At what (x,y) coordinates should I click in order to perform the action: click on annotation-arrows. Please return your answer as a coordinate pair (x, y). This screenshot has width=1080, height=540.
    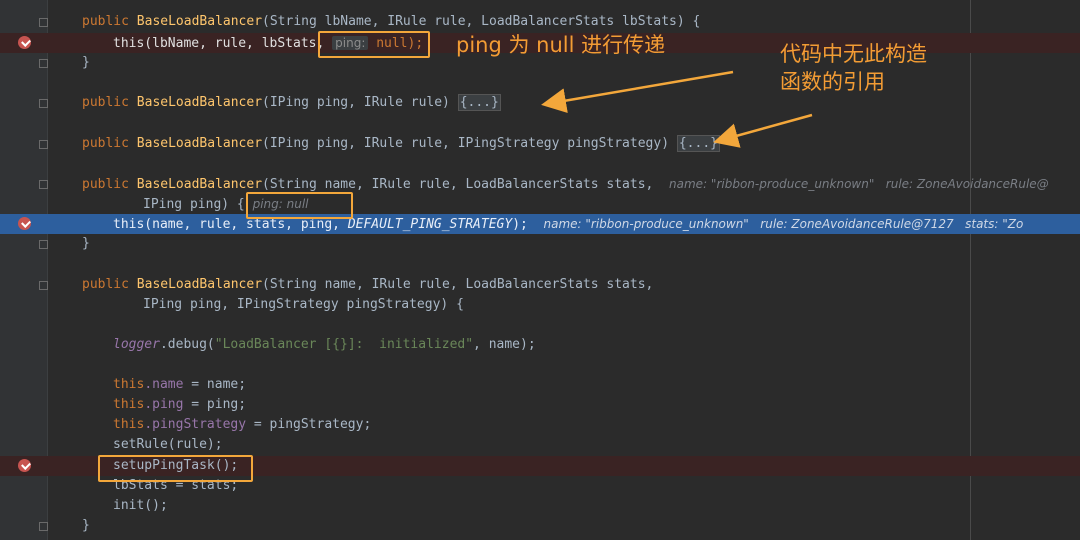
    Looking at the image, I should click on (677, 109).